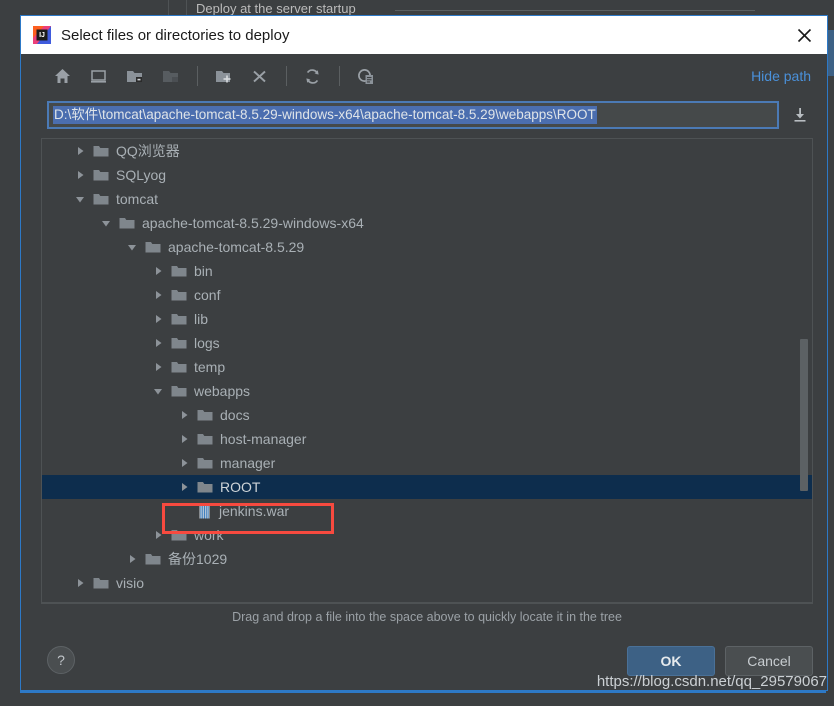  Describe the element at coordinates (427, 343) in the screenshot. I see `tree-row: logs` at that location.